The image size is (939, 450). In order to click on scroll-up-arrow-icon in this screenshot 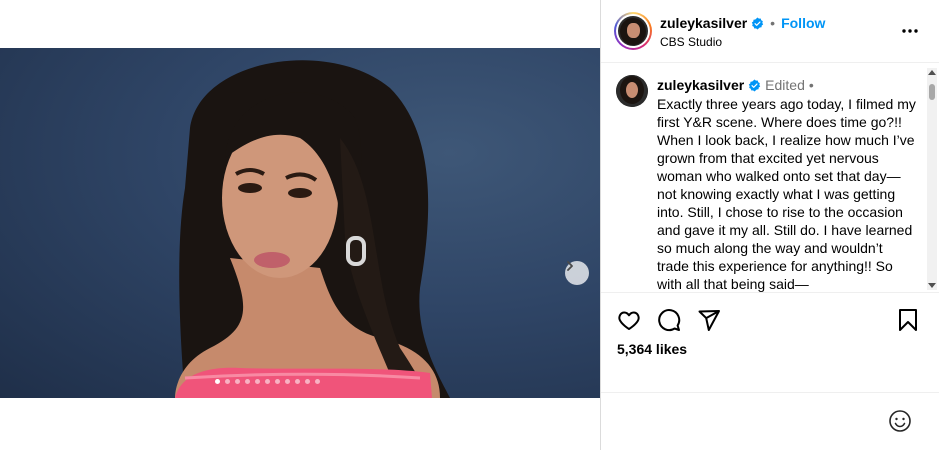, I will do `click(932, 72)`.